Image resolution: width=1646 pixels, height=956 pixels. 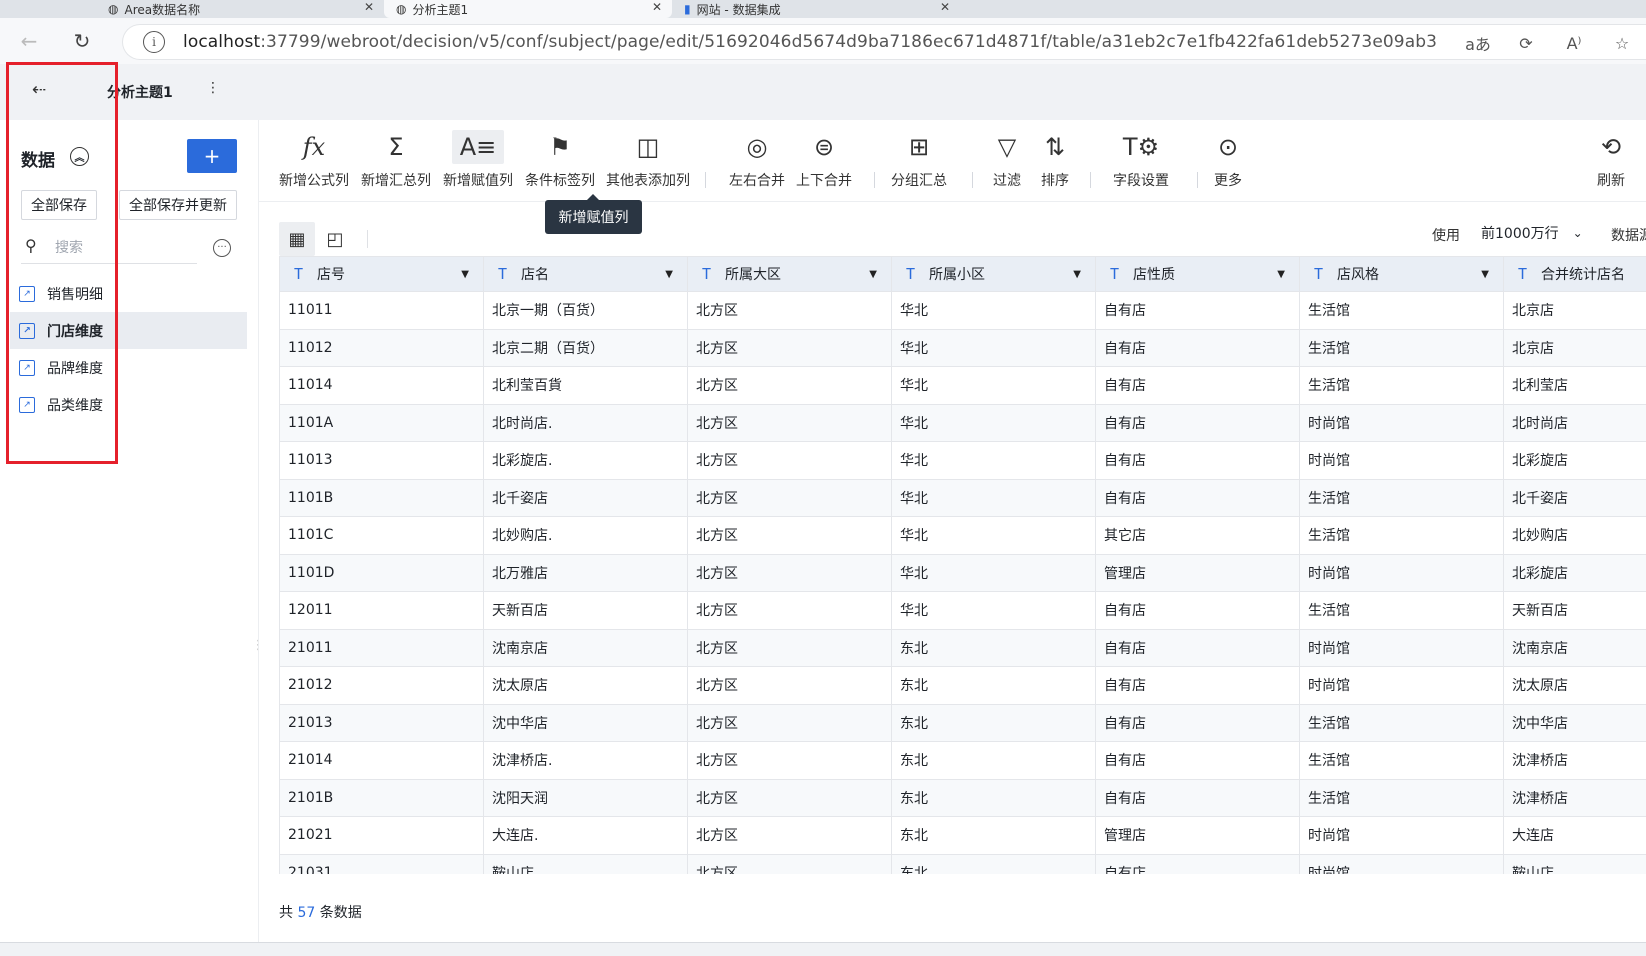 What do you see at coordinates (75, 405) in the screenshot?
I see `sidebar-item-label: 品类维度` at bounding box center [75, 405].